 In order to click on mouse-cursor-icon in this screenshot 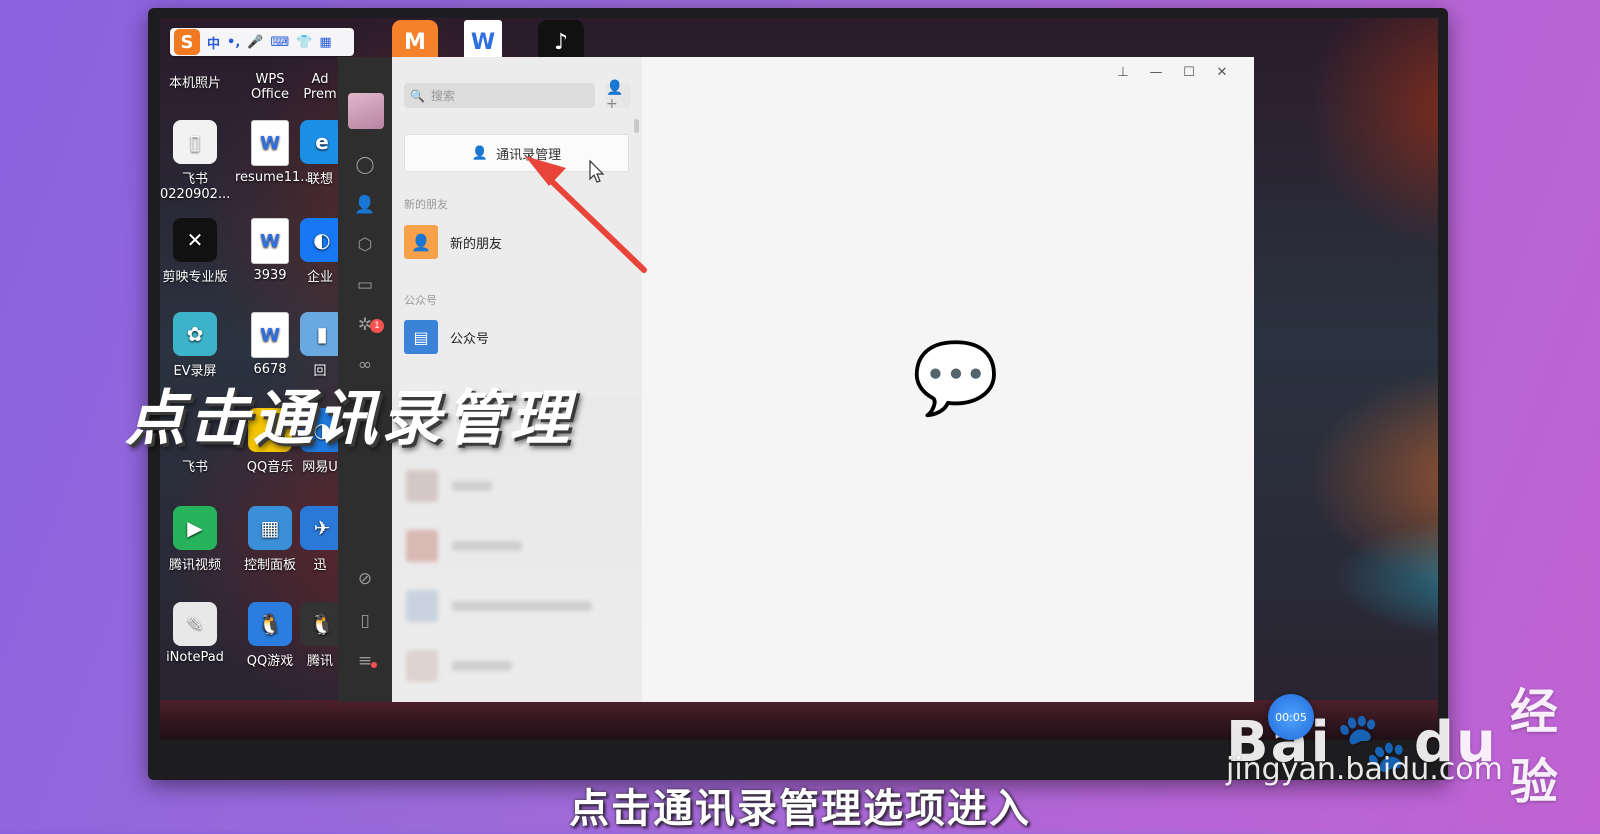, I will do `click(597, 171)`.